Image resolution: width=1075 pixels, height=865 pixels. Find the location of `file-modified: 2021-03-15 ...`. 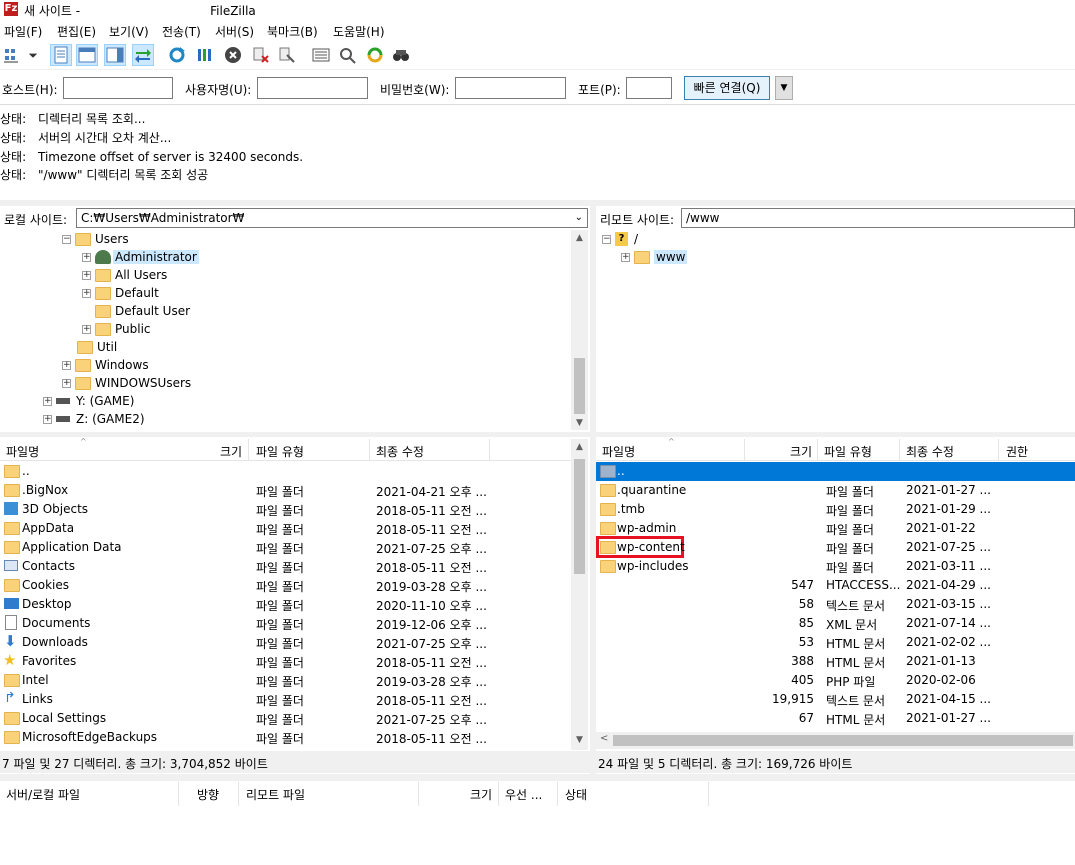

file-modified: 2021-03-15 ... is located at coordinates (948, 604).